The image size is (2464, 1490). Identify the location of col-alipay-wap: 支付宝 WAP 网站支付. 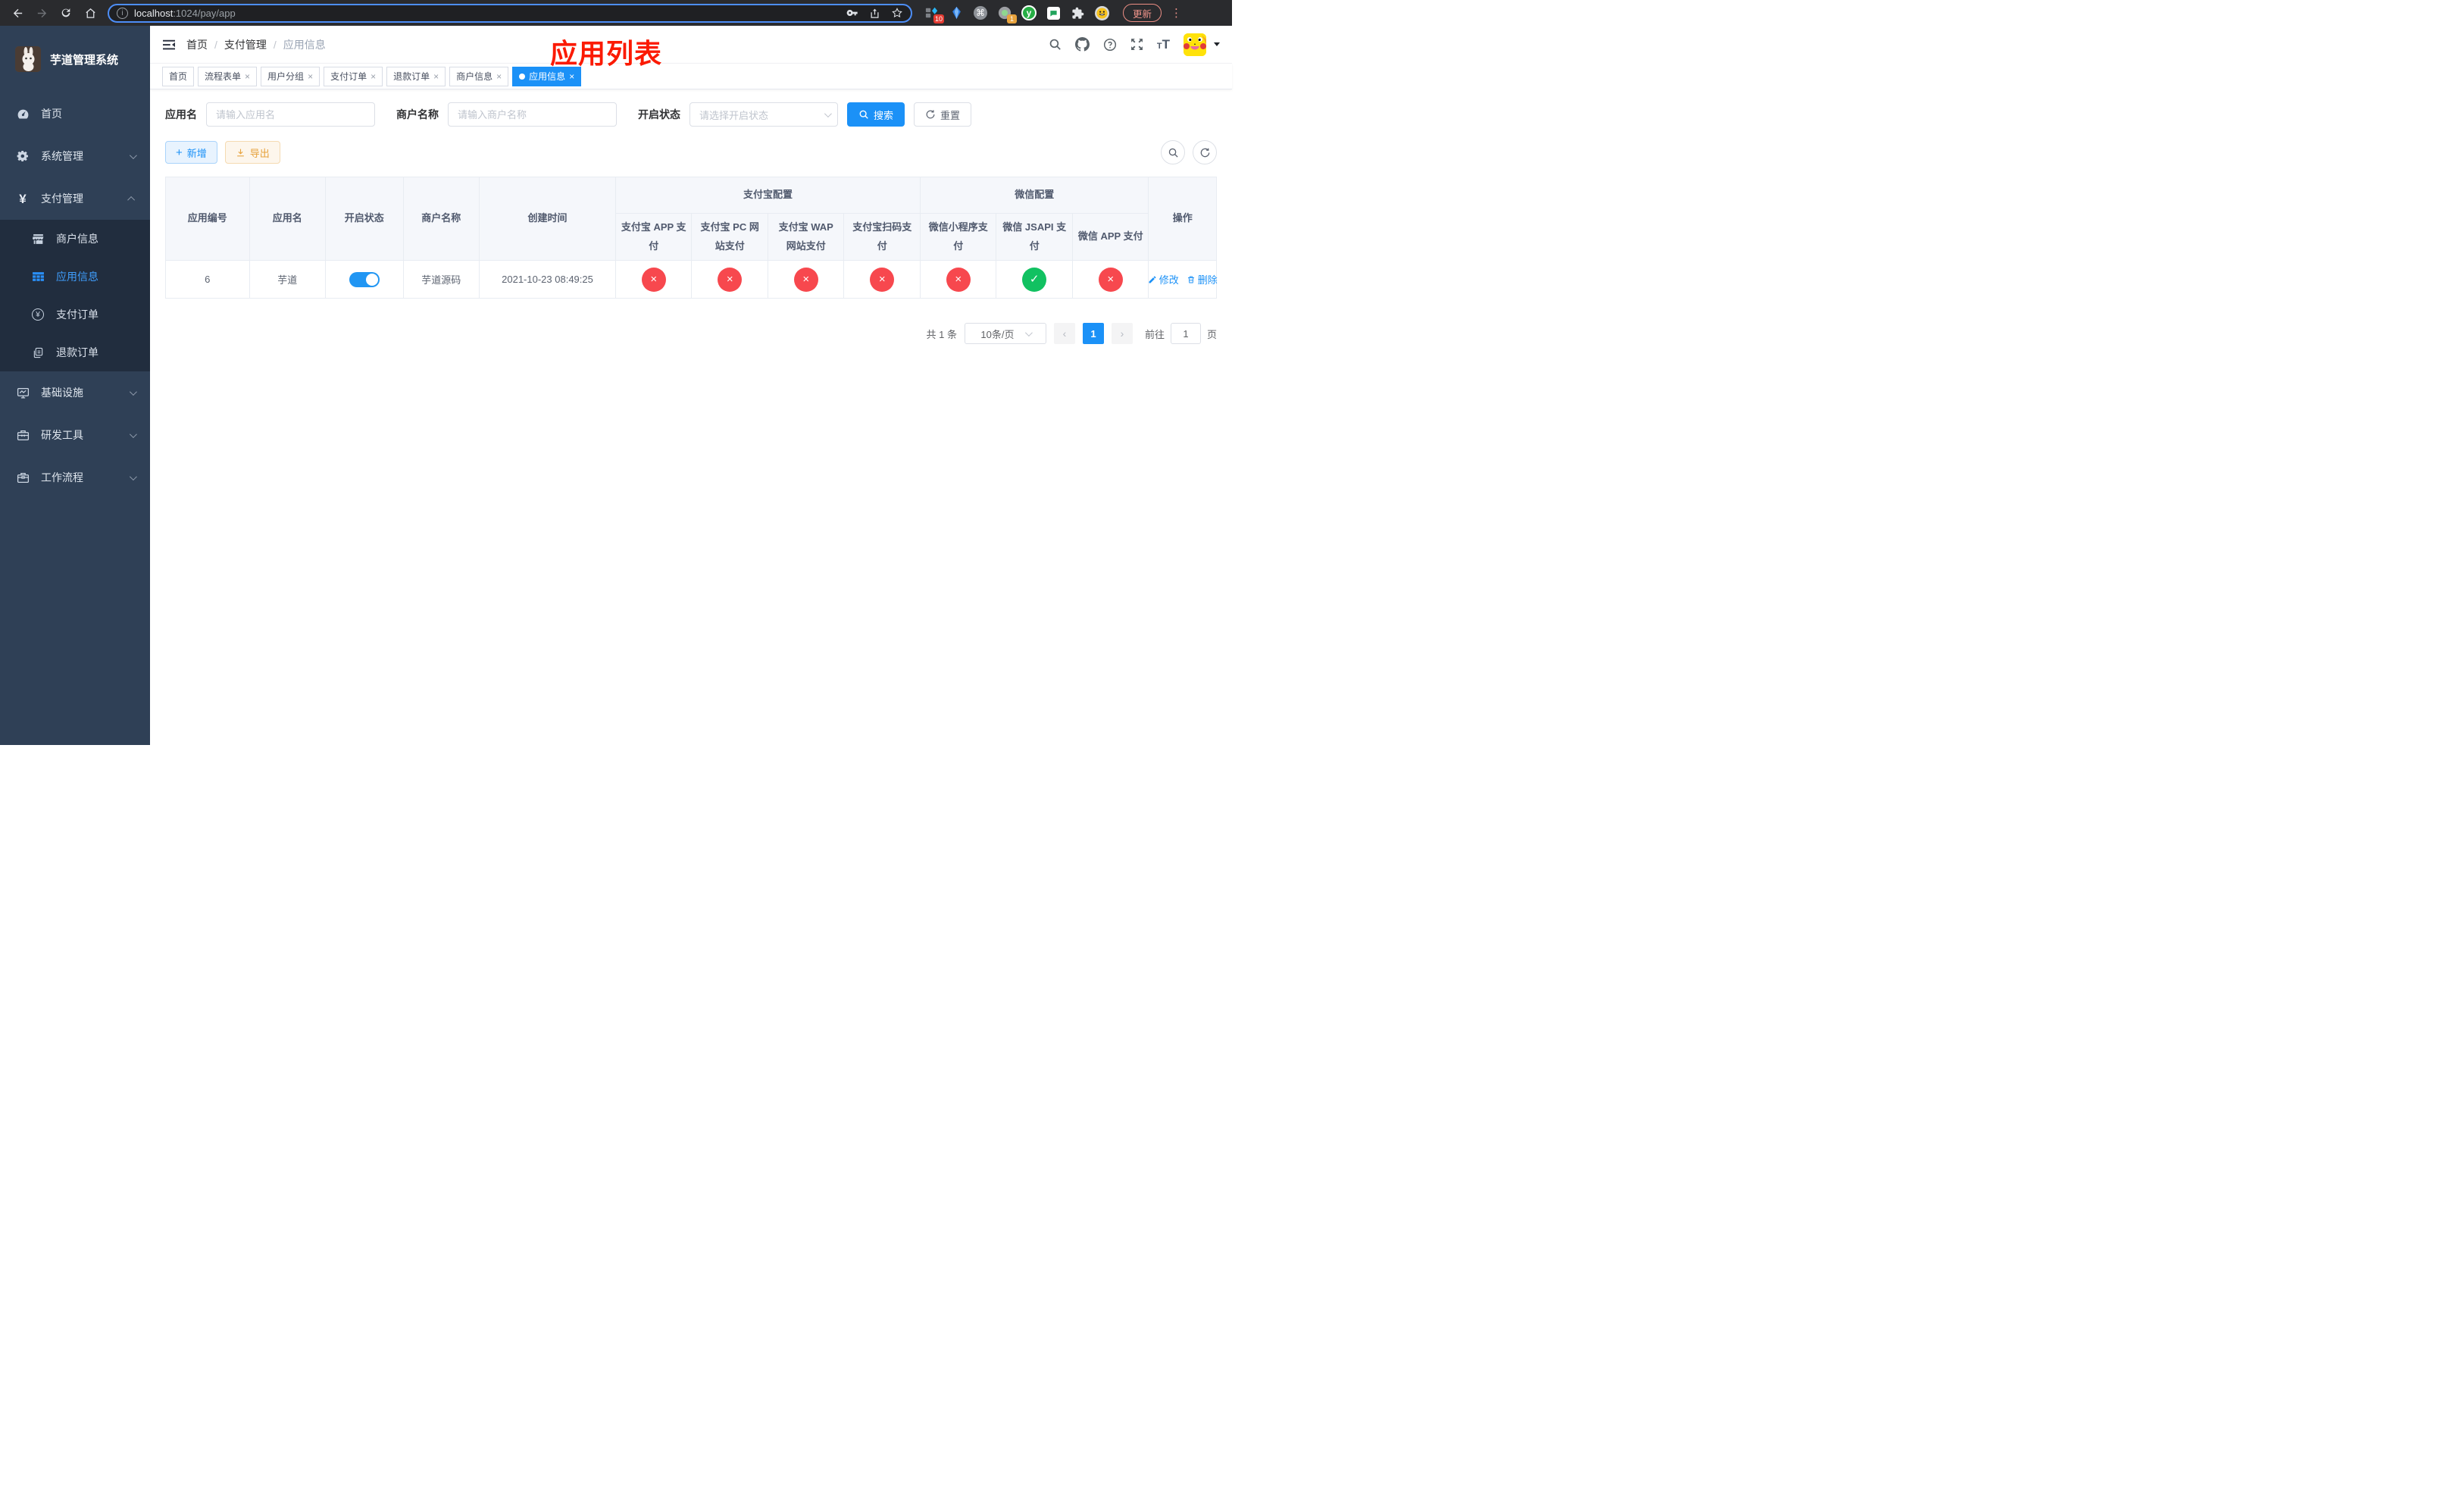
(806, 237).